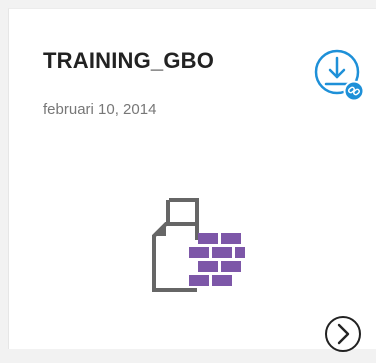 The height and width of the screenshot is (363, 376). Describe the element at coordinates (345, 336) in the screenshot. I see `chevron-right-circle-icon` at that location.